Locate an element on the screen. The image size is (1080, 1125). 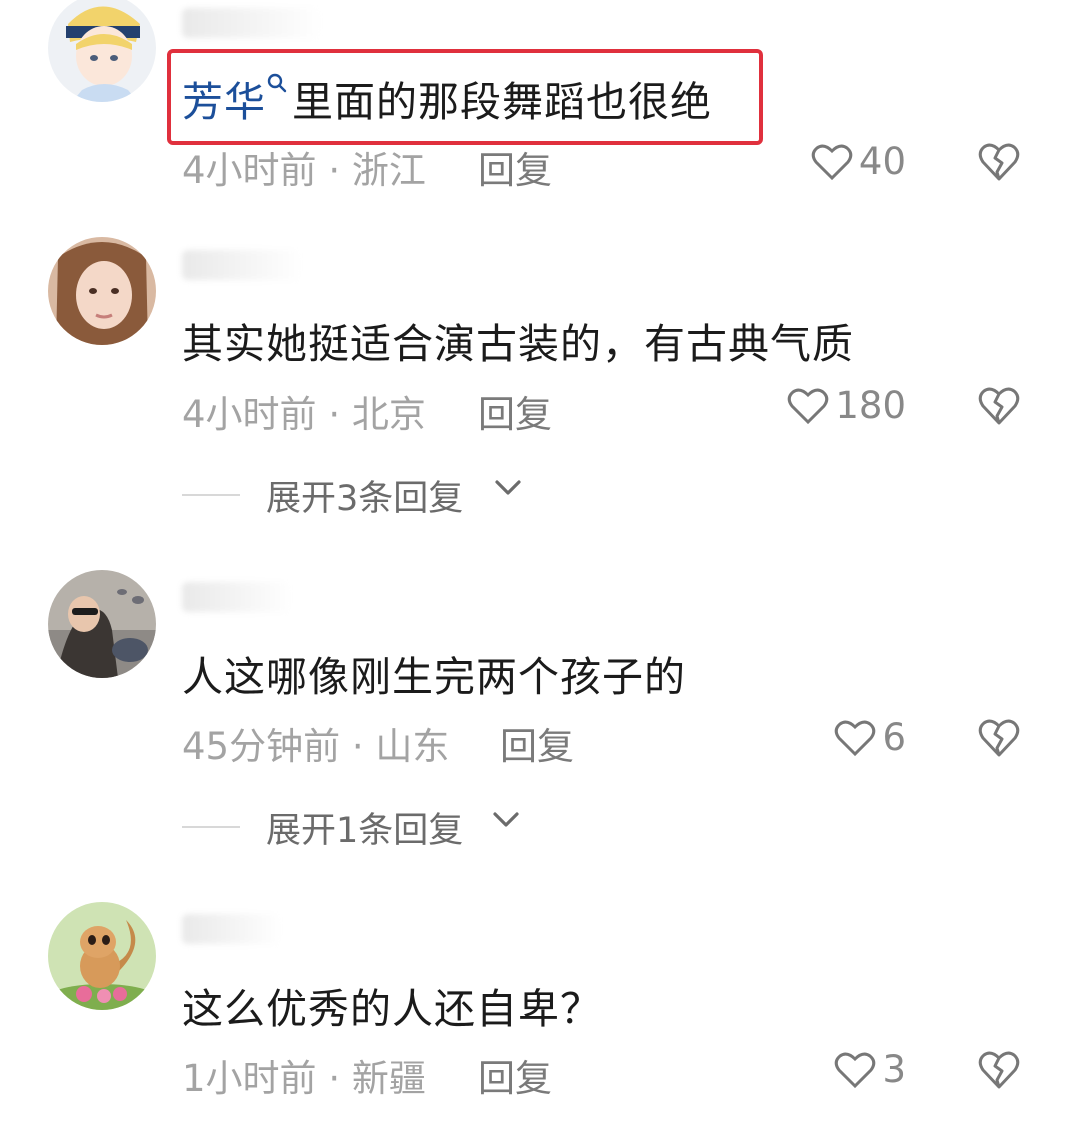
time-location: 4小时前 · 浙江 is located at coordinates (304, 170).